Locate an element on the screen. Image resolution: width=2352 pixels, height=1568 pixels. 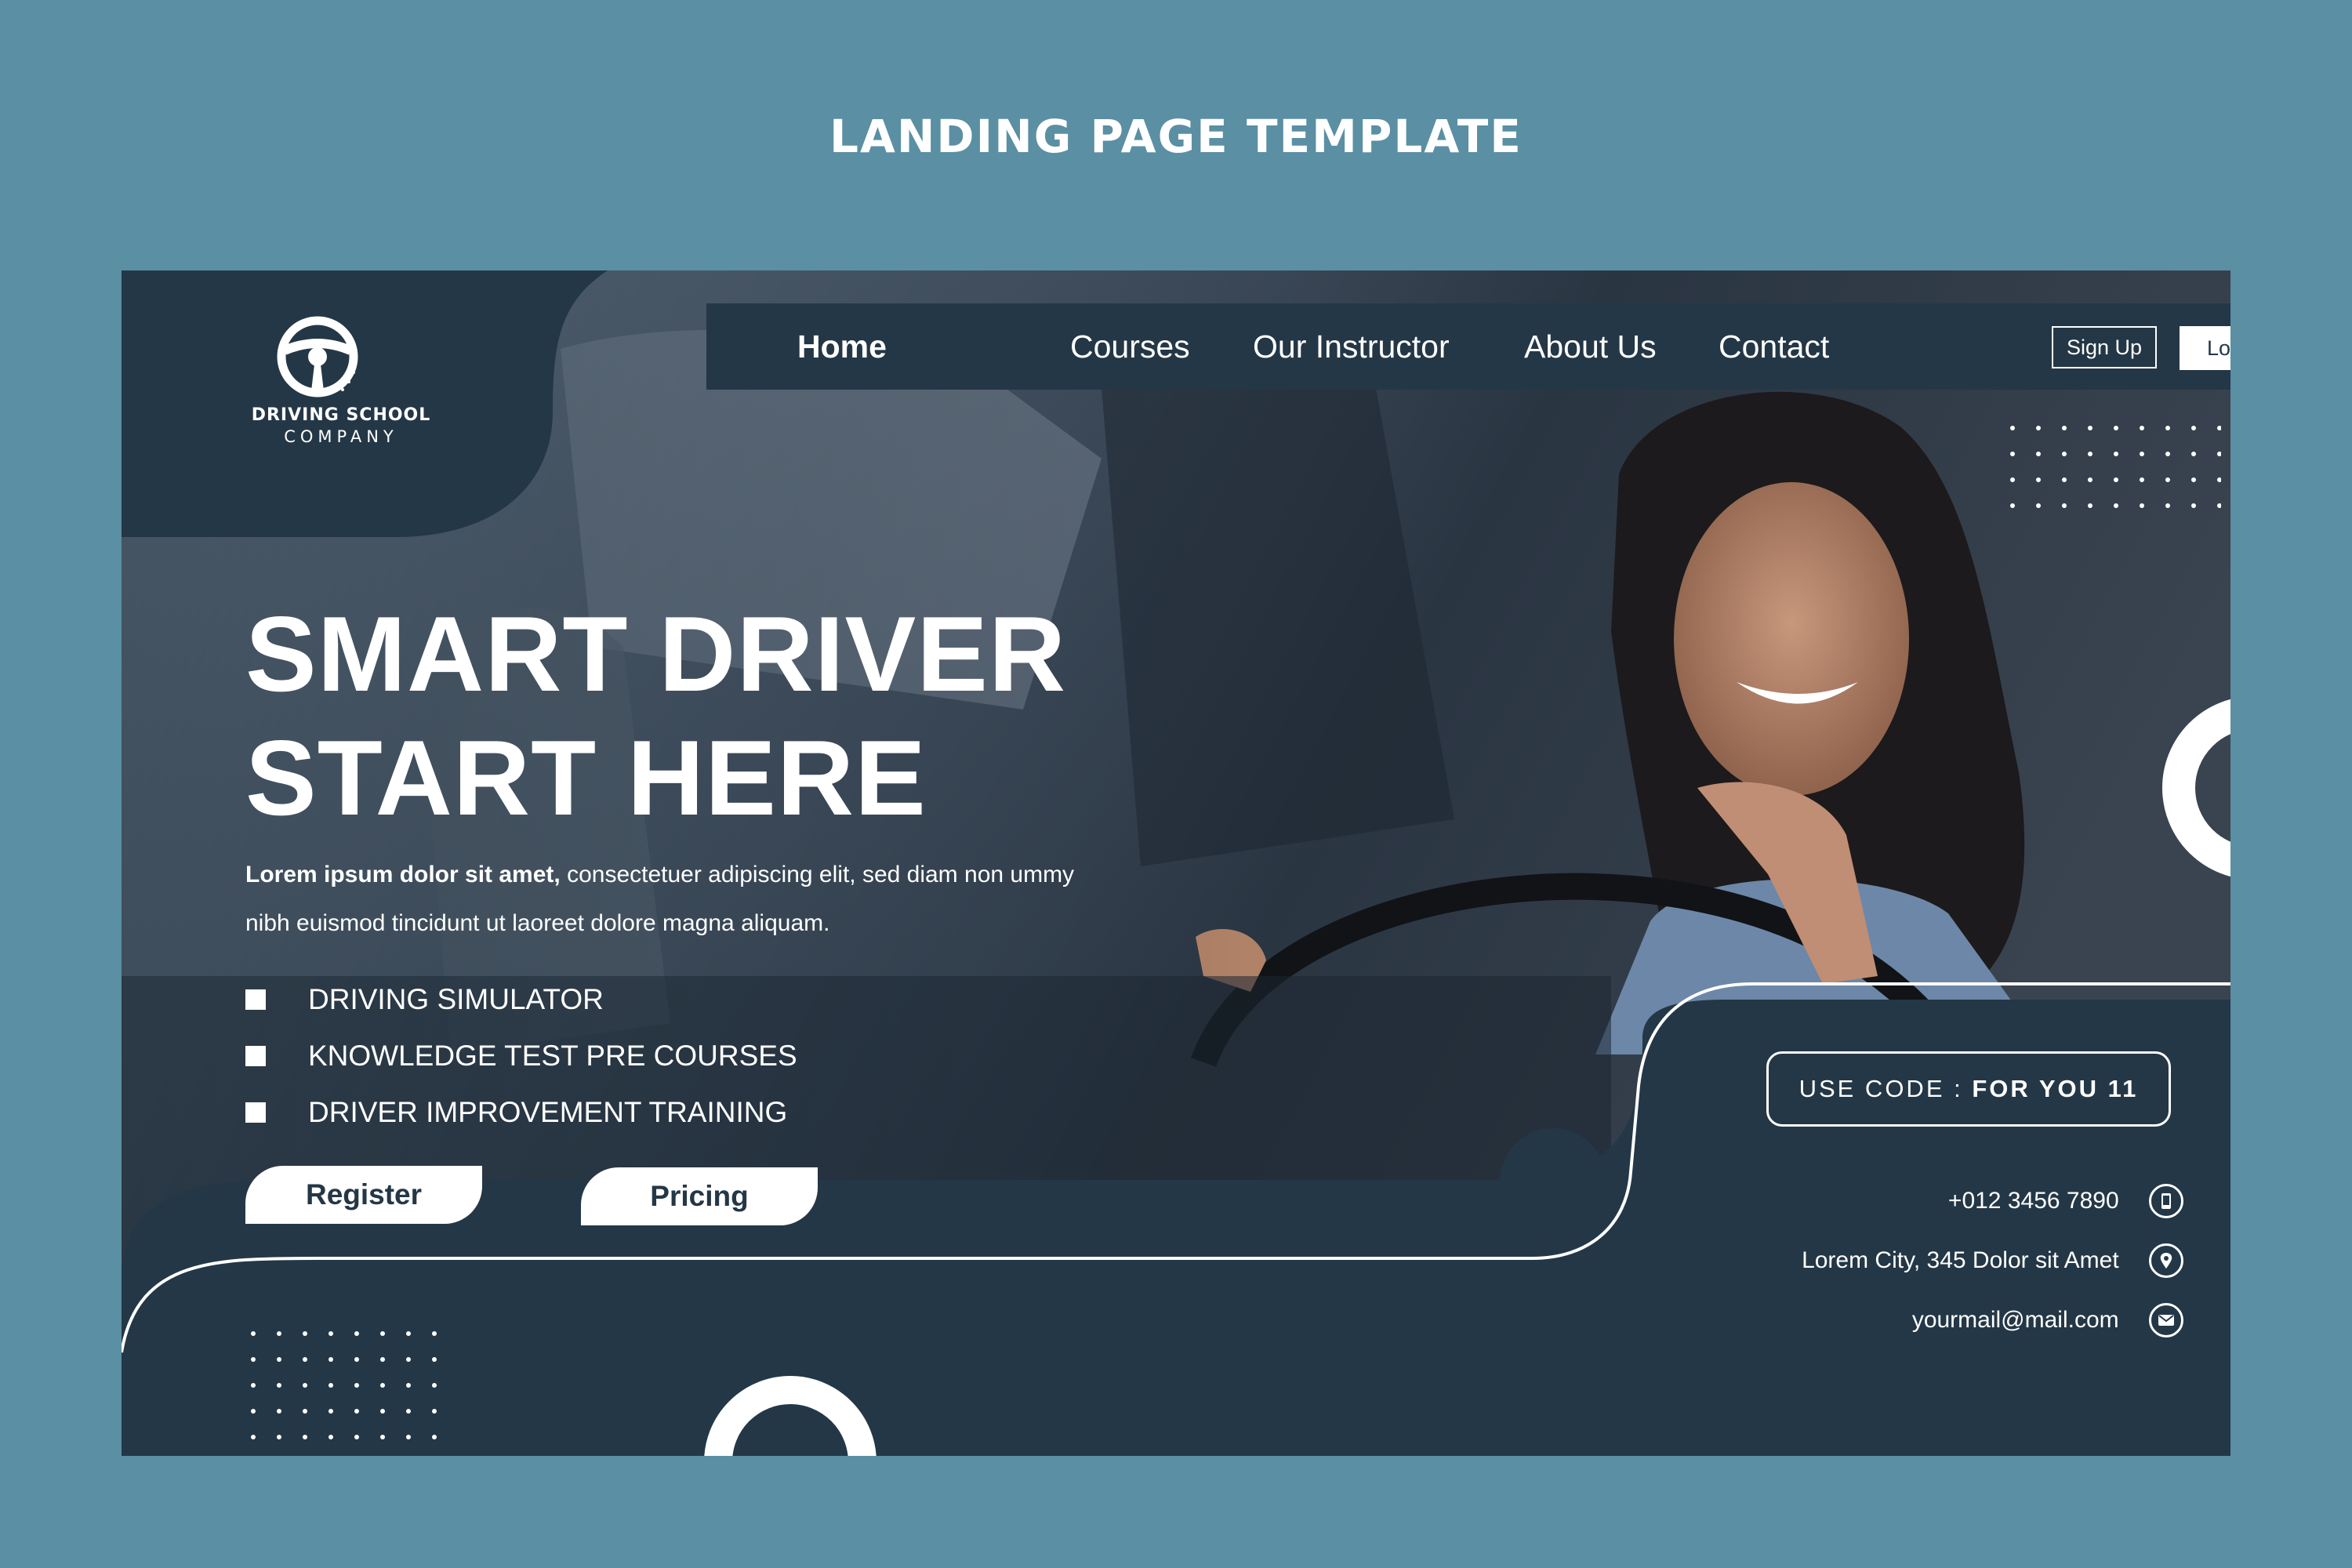
mail-icon is located at coordinates (2166, 1320).